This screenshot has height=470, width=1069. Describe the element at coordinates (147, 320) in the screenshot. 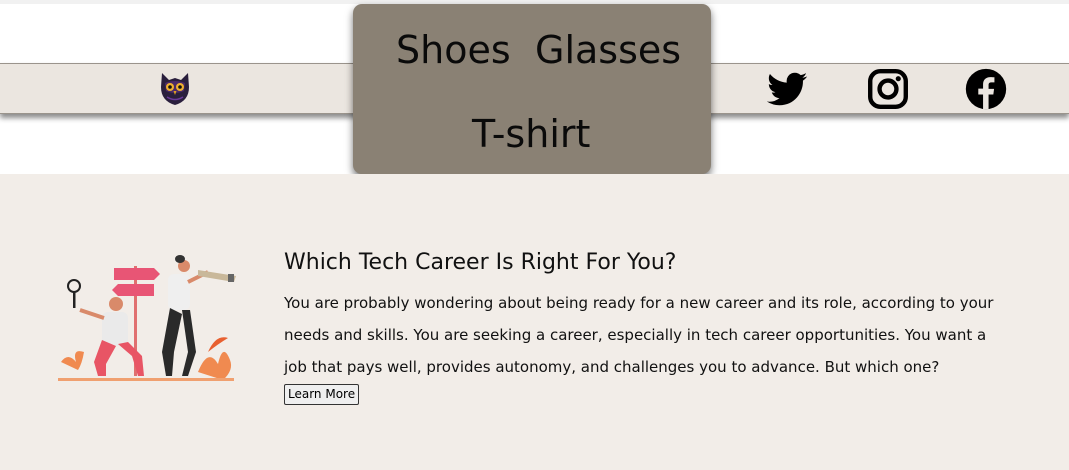

I see `career-illustration` at that location.